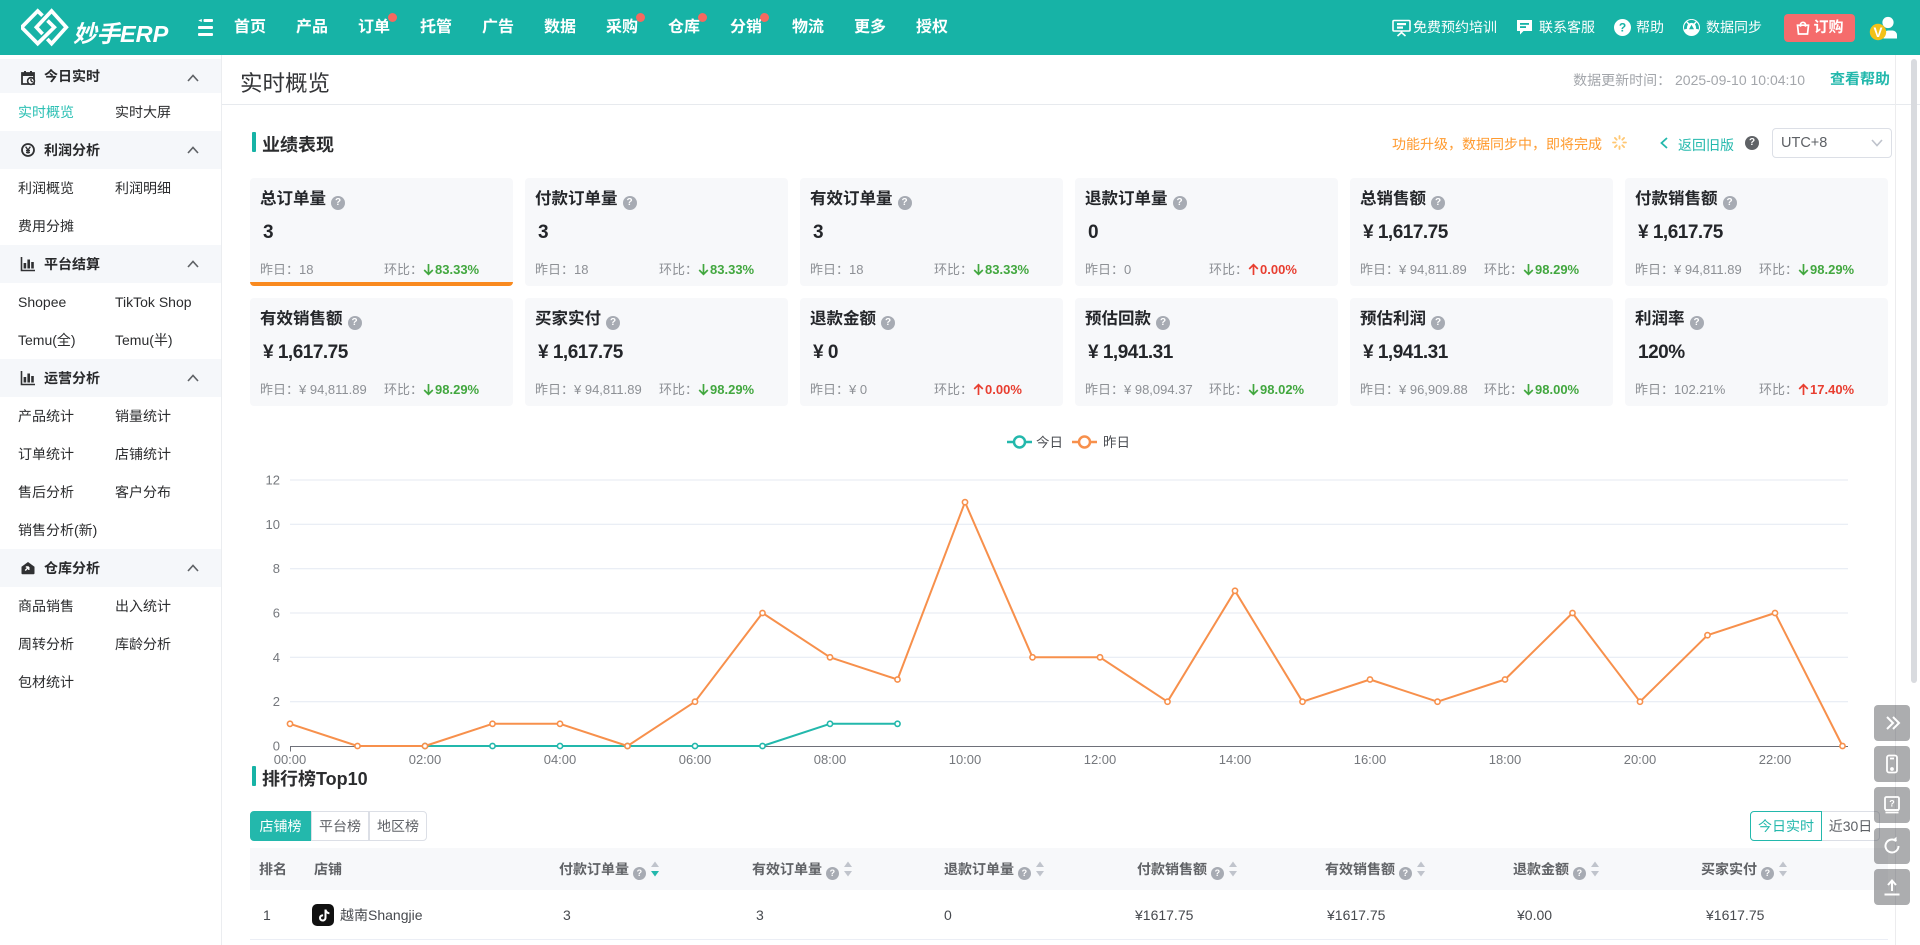 The image size is (1920, 945). I want to click on svg-text: 6, so click(276, 613).